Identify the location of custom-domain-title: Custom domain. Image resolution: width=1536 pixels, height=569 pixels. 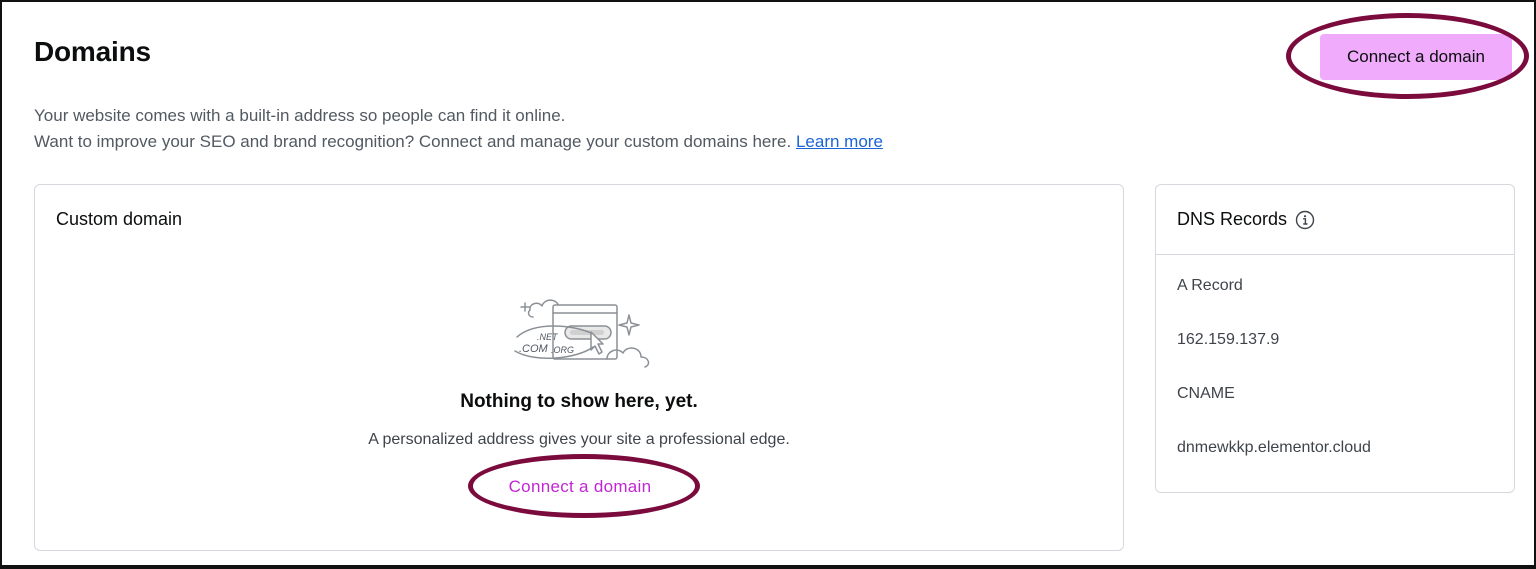
(119, 219).